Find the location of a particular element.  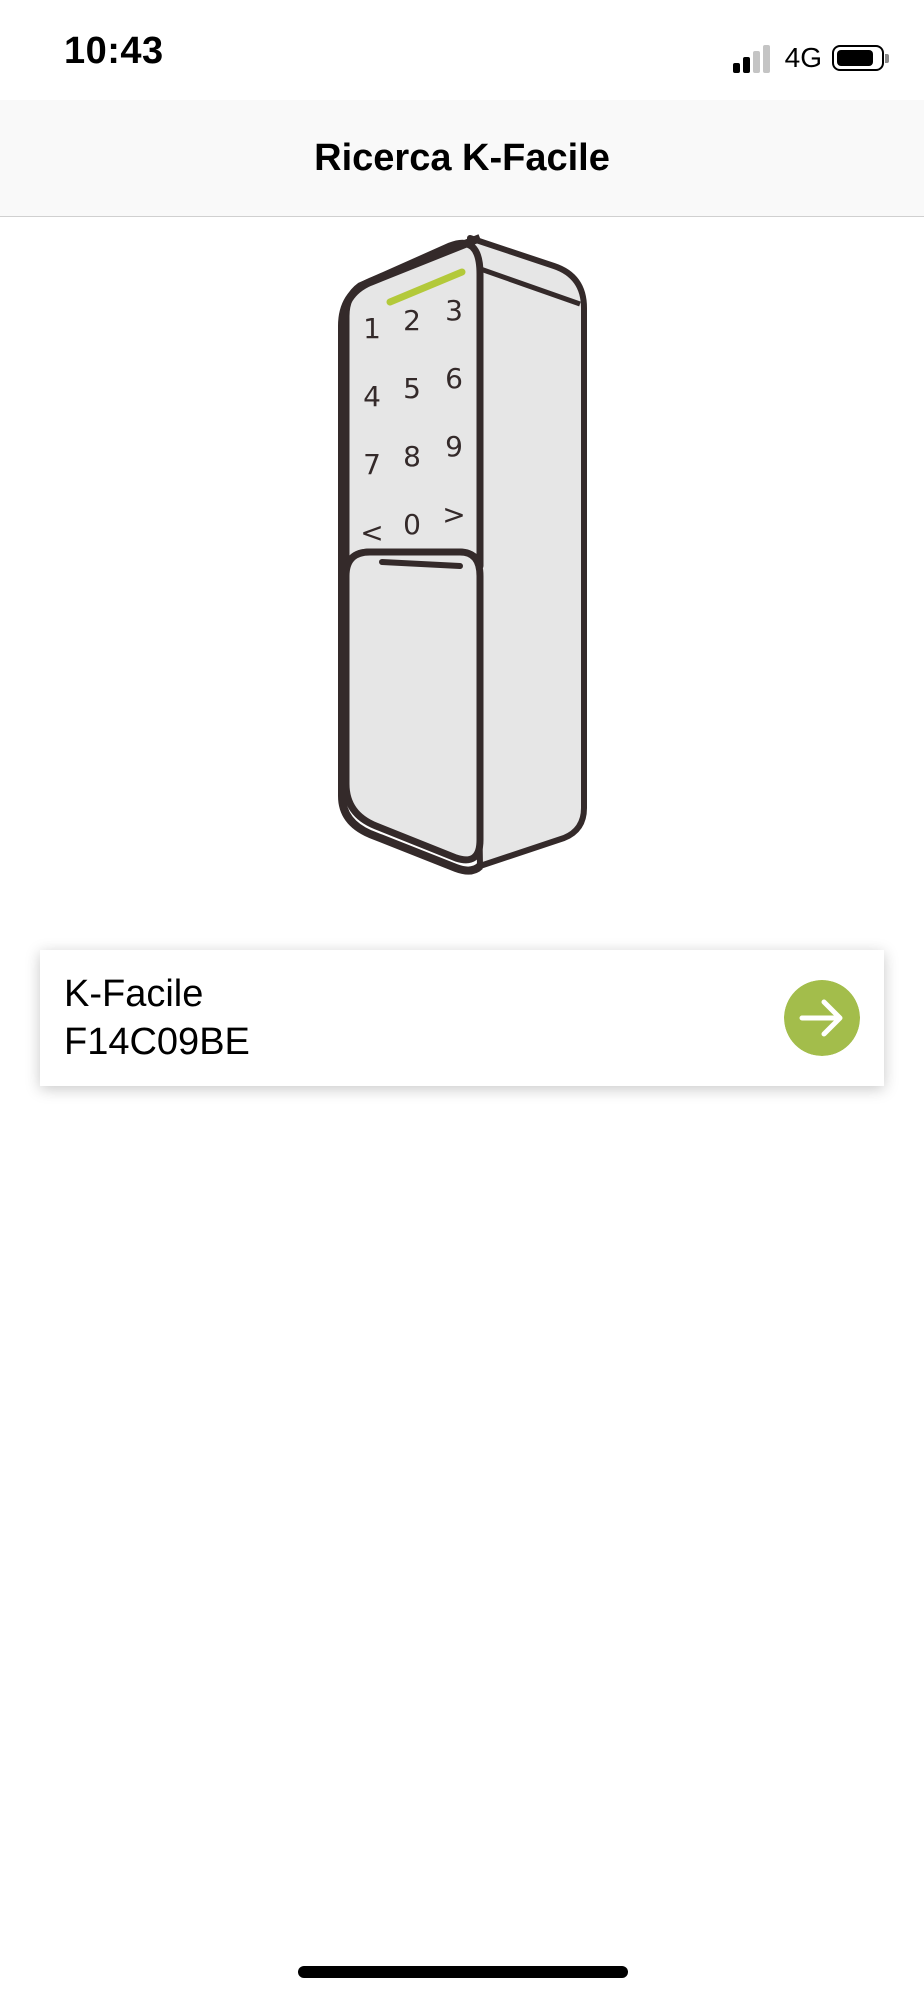

navigation-bar: Ricerca K-Facile is located at coordinates (462, 158).